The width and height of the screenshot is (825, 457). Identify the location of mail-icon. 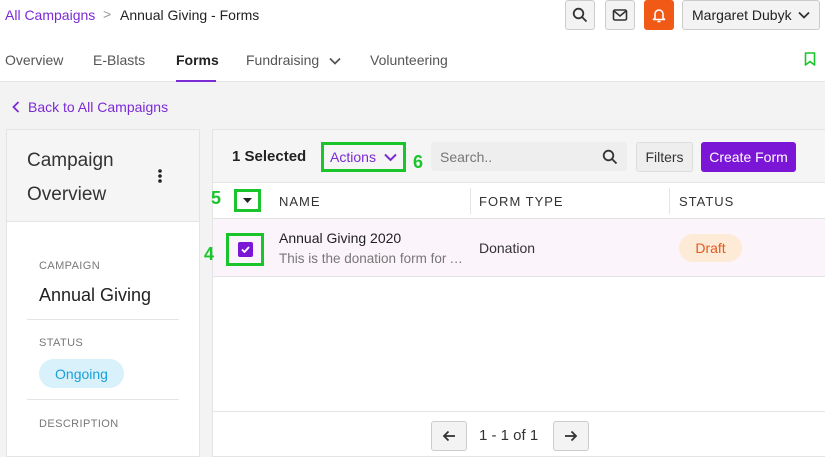
(620, 15).